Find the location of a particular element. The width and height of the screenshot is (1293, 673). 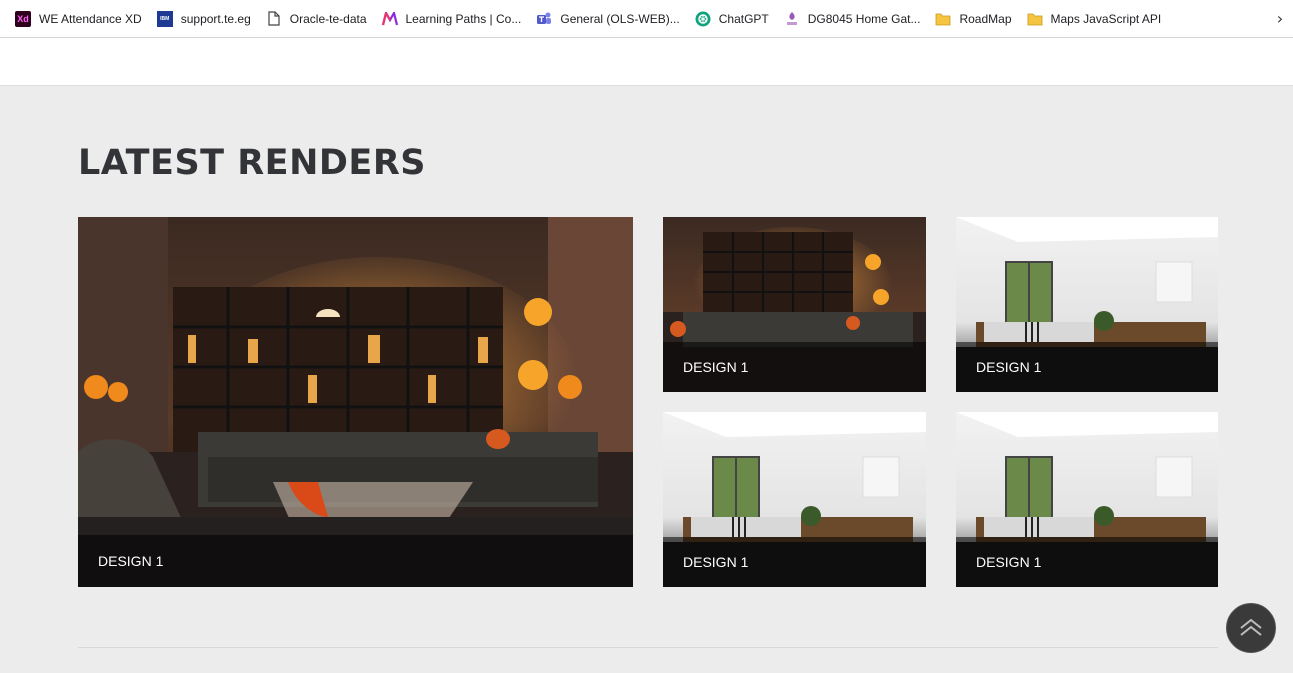

bookmark-label: WE Attendance XD is located at coordinates (90, 18).